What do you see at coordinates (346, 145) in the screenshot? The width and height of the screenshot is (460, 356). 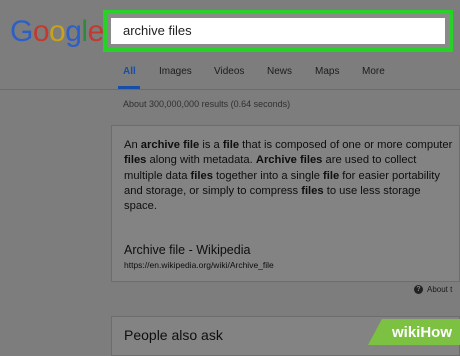 I see `snippet-text: that is composed of one or more computer` at bounding box center [346, 145].